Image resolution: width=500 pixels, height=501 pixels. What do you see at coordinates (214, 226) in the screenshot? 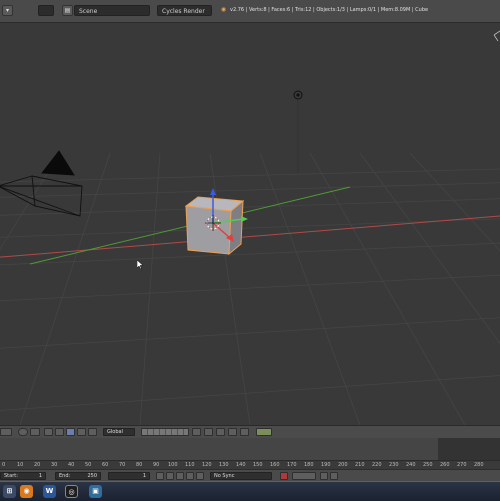
I see `cube-object` at bounding box center [214, 226].